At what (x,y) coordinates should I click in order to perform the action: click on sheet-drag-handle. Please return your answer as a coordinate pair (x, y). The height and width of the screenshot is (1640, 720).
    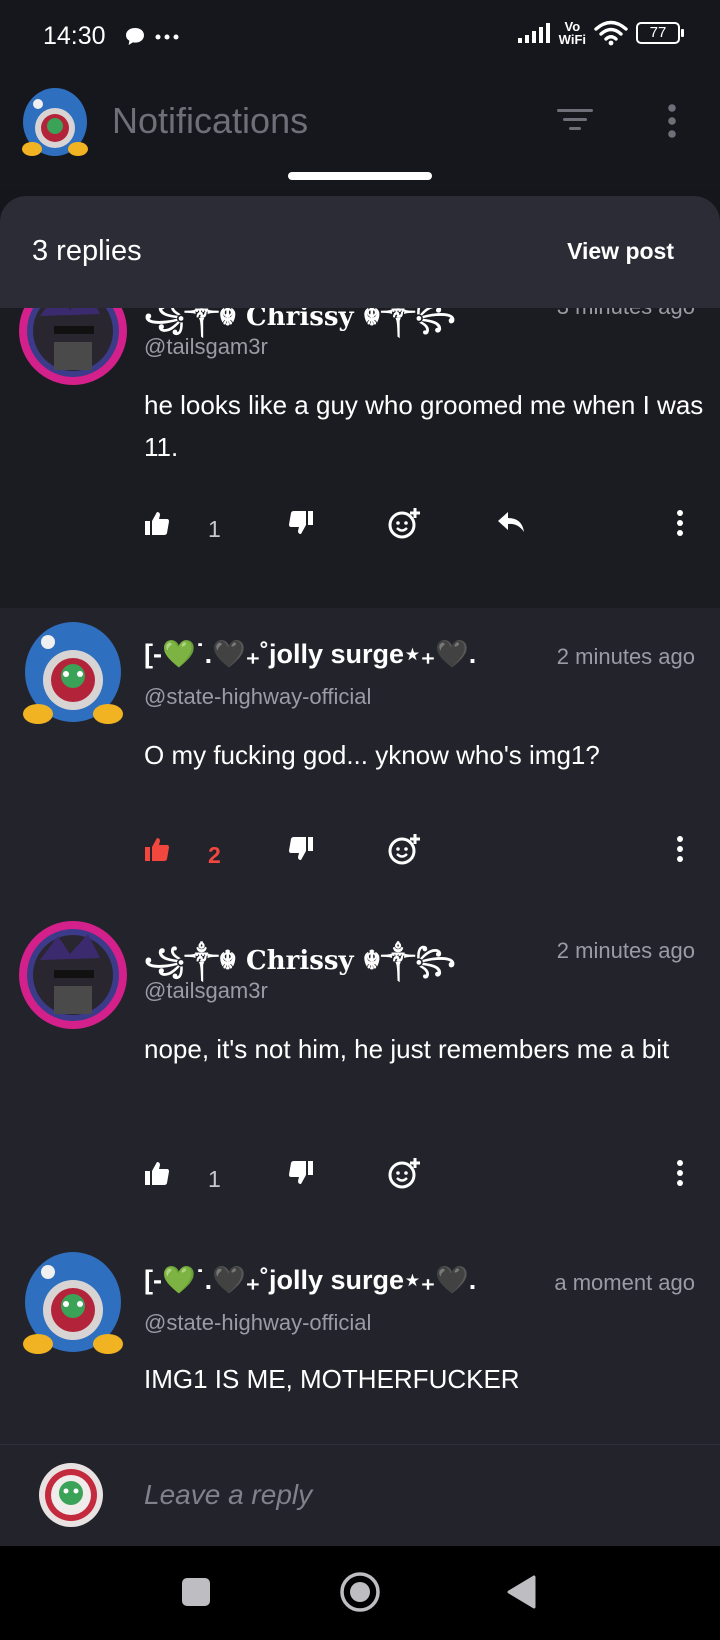
    Looking at the image, I should click on (360, 176).